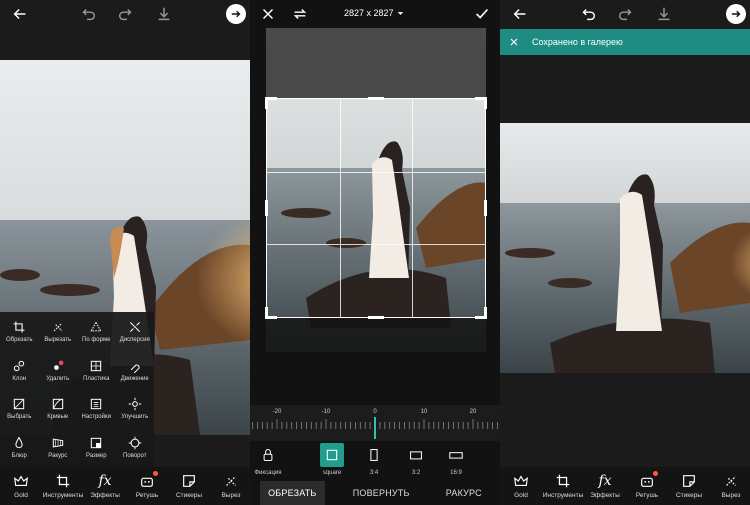  Describe the element at coordinates (381, 493) in the screenshot. I see `tab-1: ПОВЕРНУТЬ` at that location.